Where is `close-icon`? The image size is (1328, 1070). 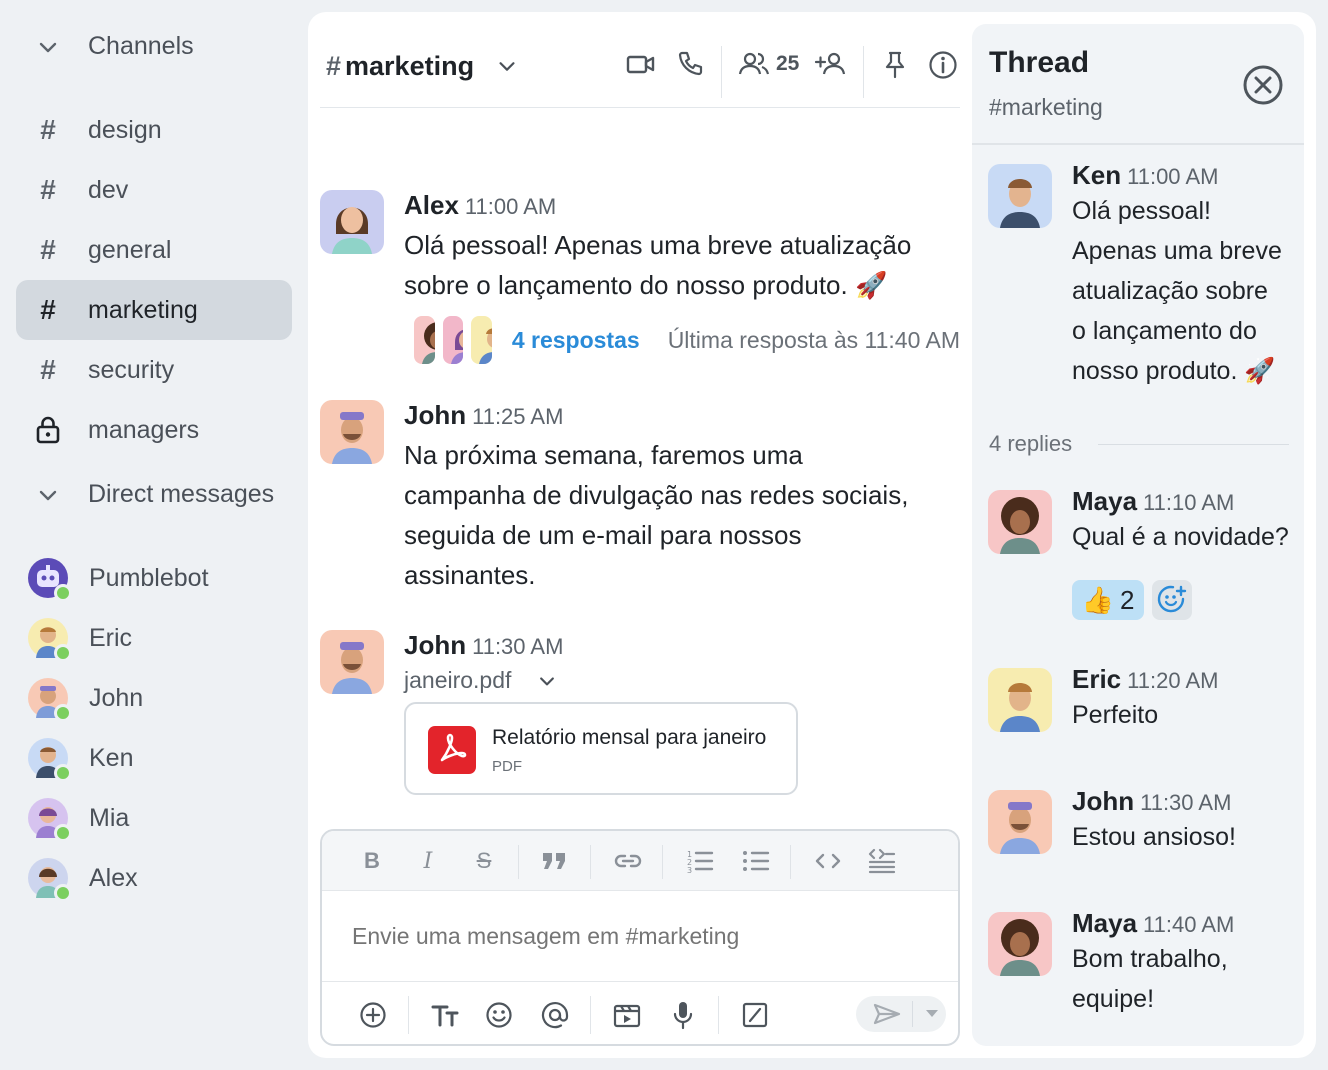 close-icon is located at coordinates (1263, 85).